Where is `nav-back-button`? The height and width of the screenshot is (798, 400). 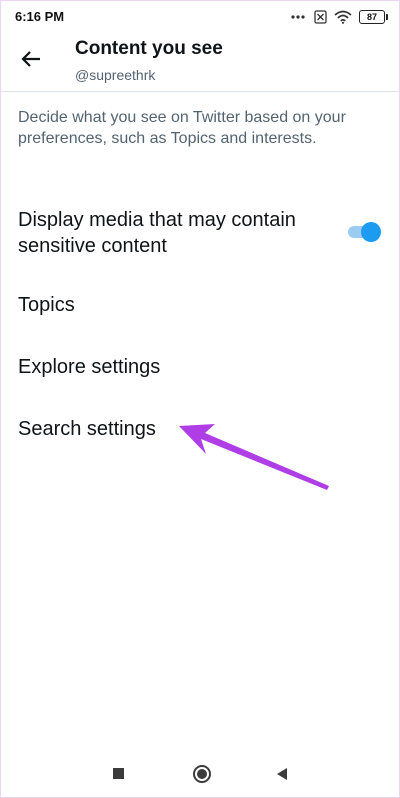
nav-back-button is located at coordinates (282, 776).